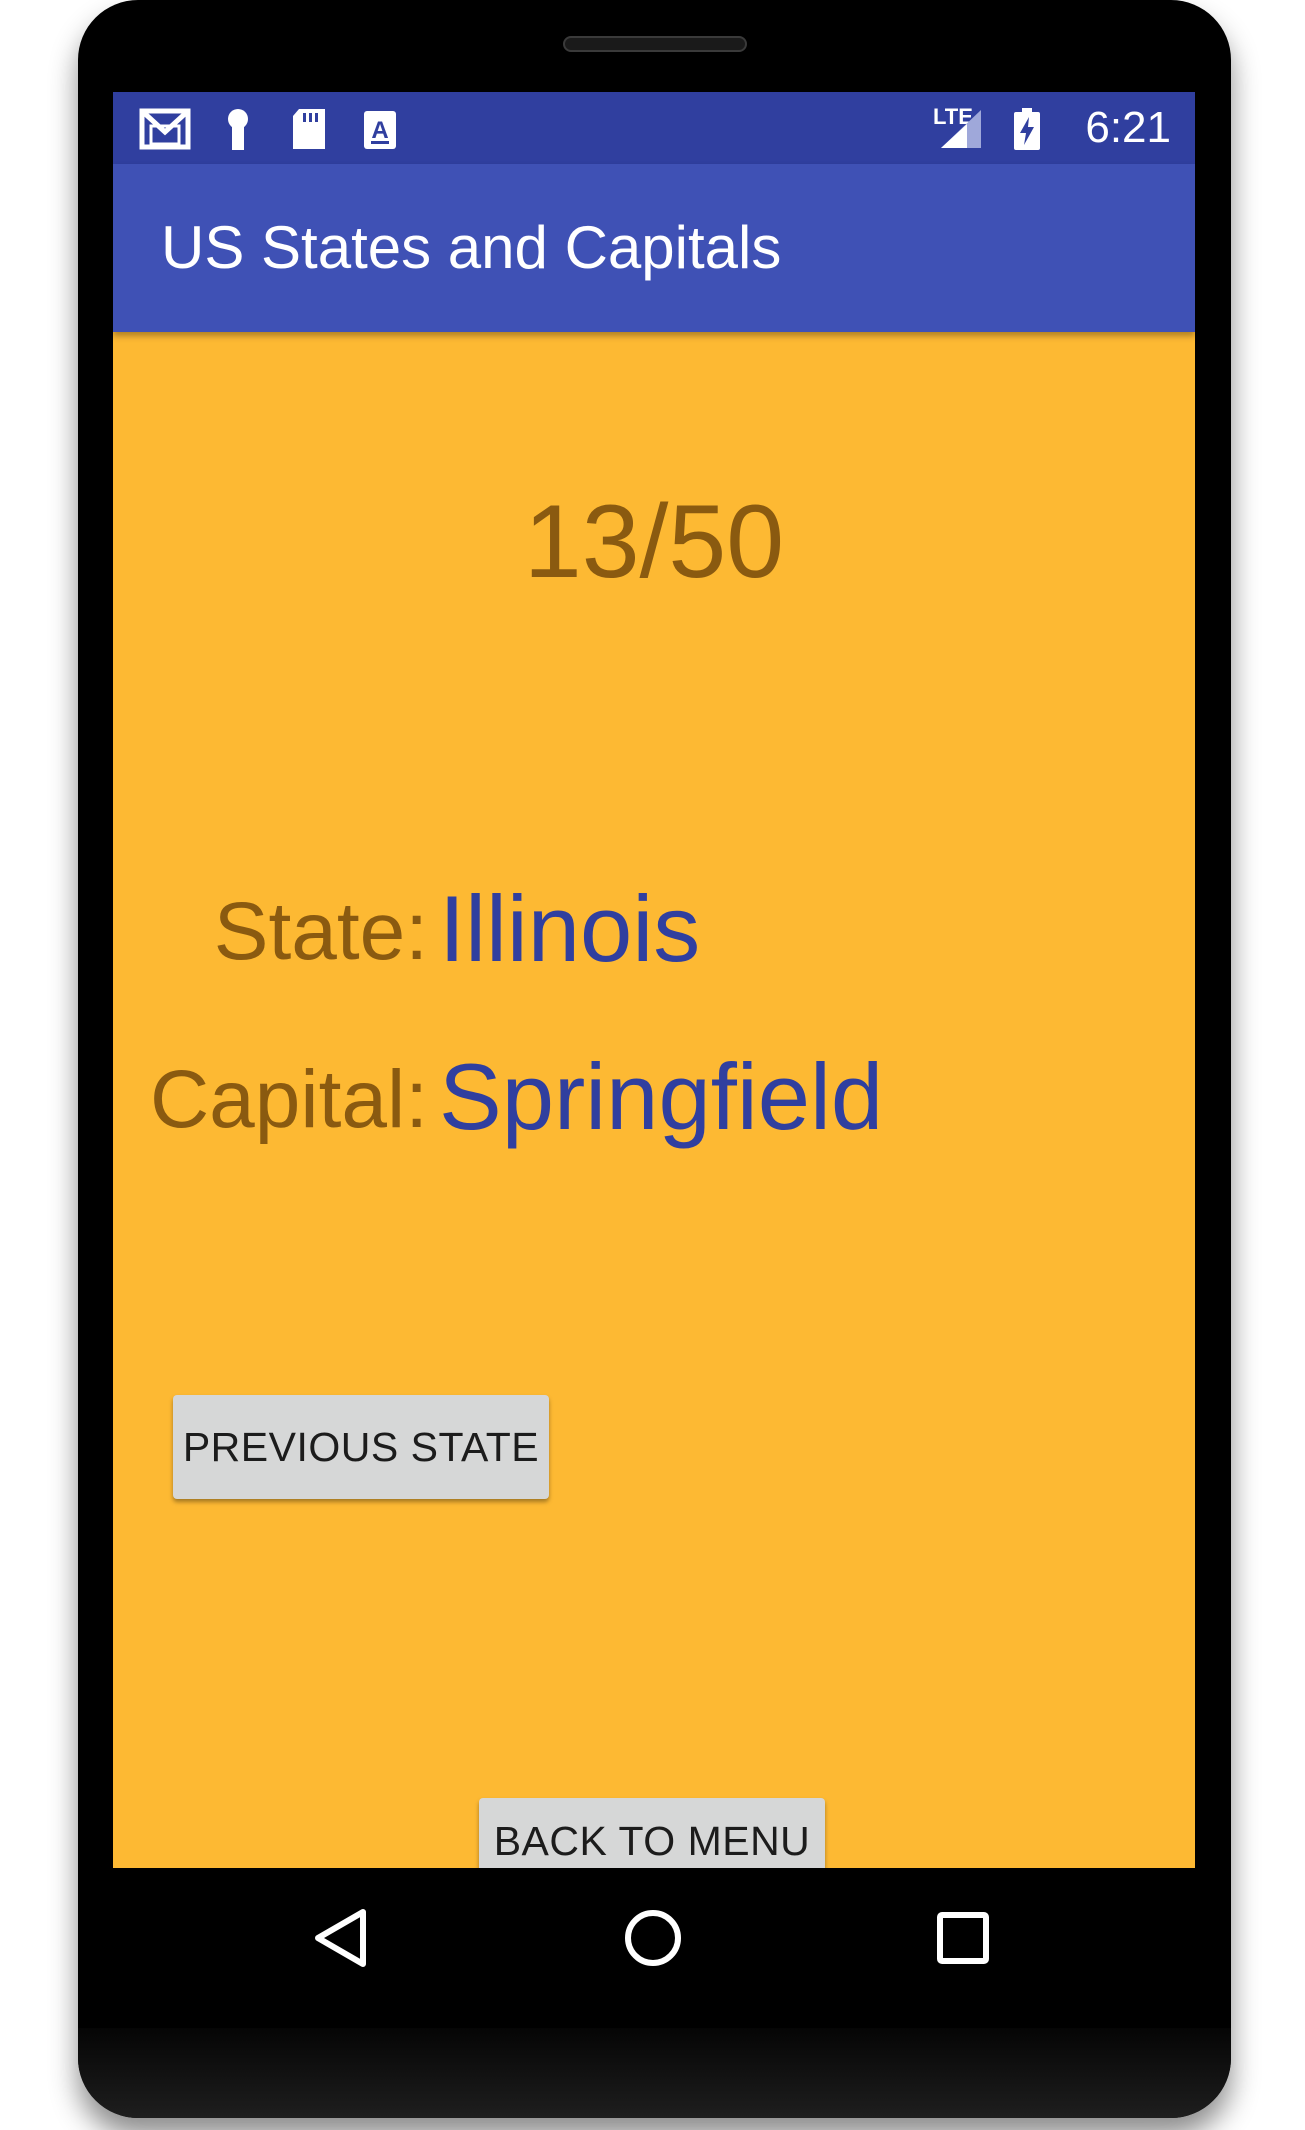  I want to click on capital-value: Springfield, so click(661, 1096).